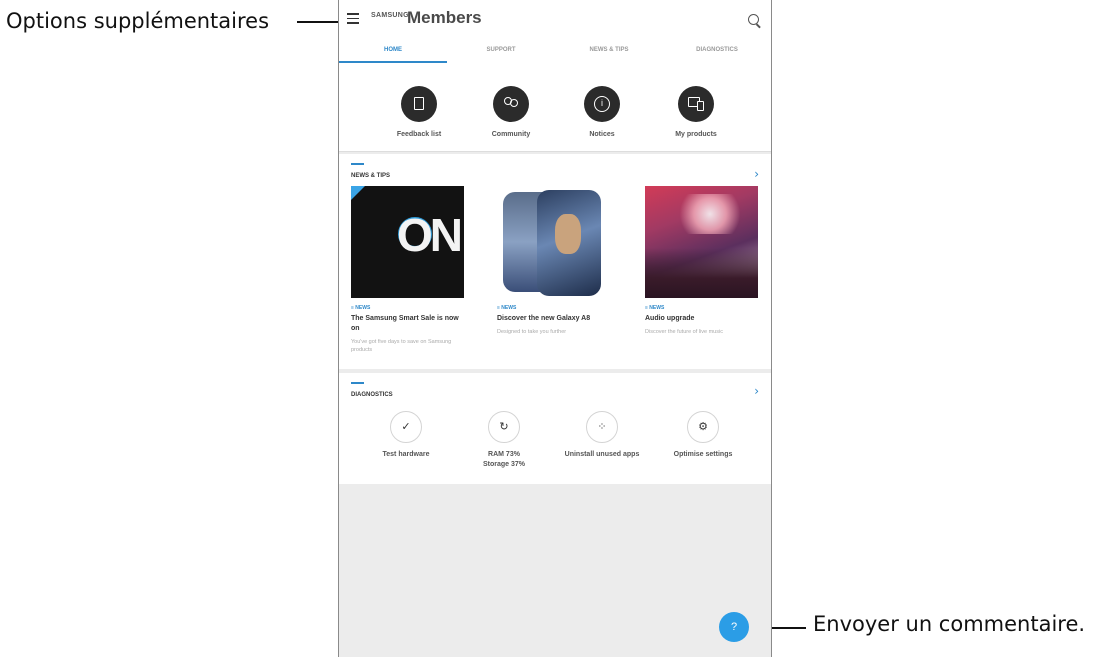 The image size is (1107, 657). What do you see at coordinates (393, 53) in the screenshot?
I see `tab-home: HOME` at bounding box center [393, 53].